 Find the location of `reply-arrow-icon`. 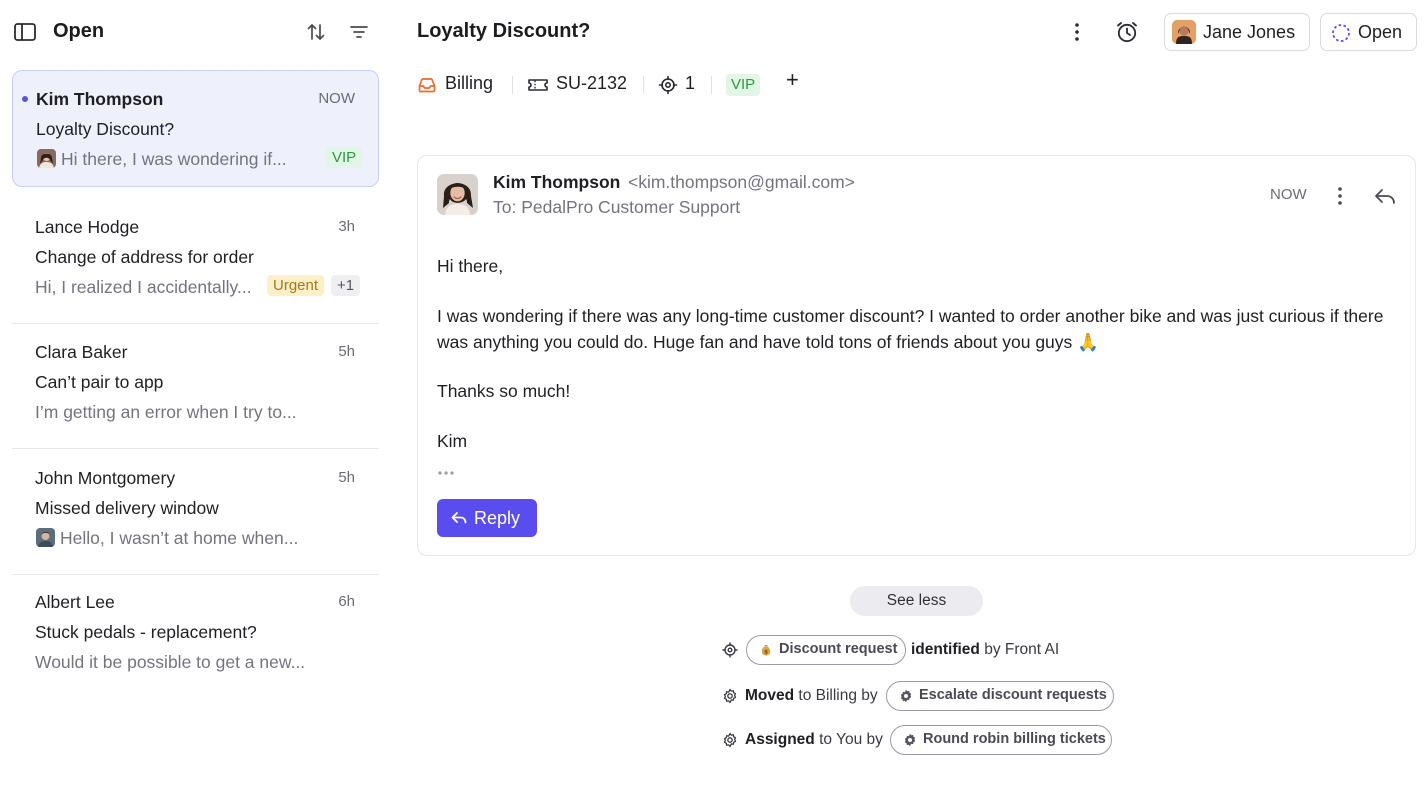

reply-arrow-icon is located at coordinates (459, 518).